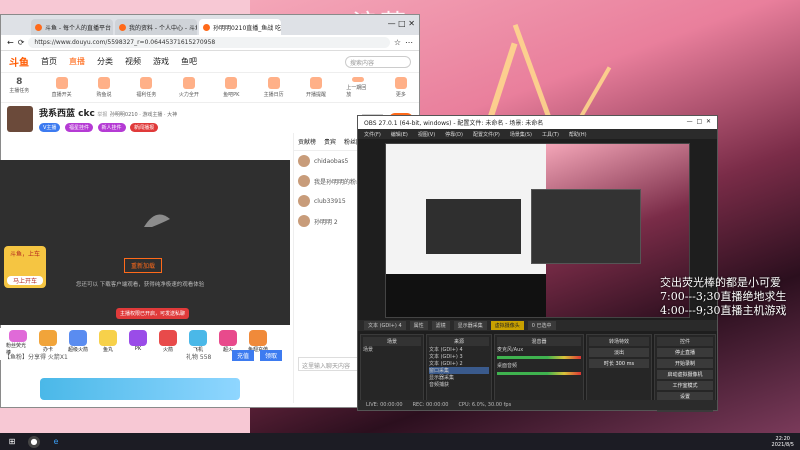 The height and width of the screenshot is (450, 800). I want to click on feature-item: 鱼吧PK, so click(231, 87).